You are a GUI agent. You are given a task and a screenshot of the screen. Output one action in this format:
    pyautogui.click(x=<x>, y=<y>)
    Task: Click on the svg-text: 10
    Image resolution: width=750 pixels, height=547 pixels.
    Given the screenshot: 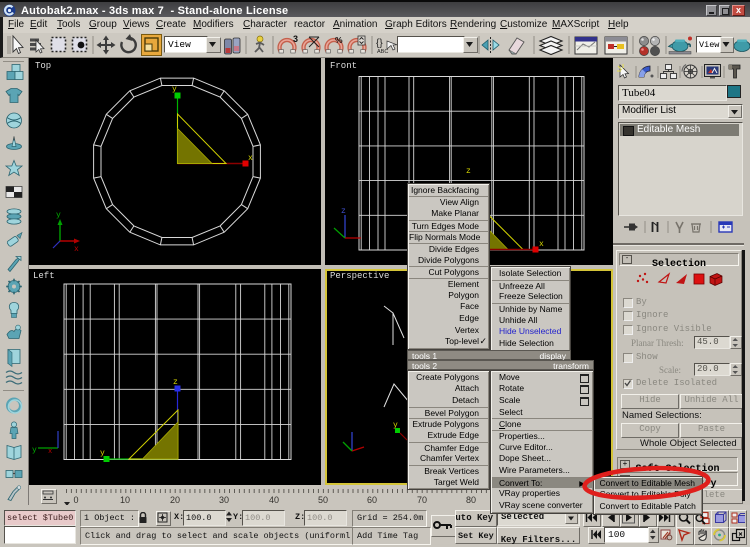 What is the action you would take?
    pyautogui.click(x=125, y=500)
    